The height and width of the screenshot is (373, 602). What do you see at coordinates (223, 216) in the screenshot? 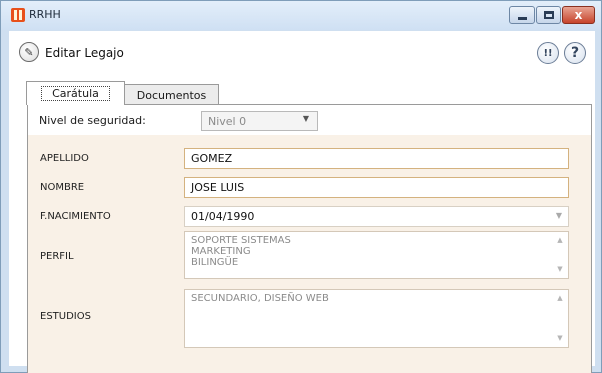
I see `nacimiento-value: 01/04/1990` at bounding box center [223, 216].